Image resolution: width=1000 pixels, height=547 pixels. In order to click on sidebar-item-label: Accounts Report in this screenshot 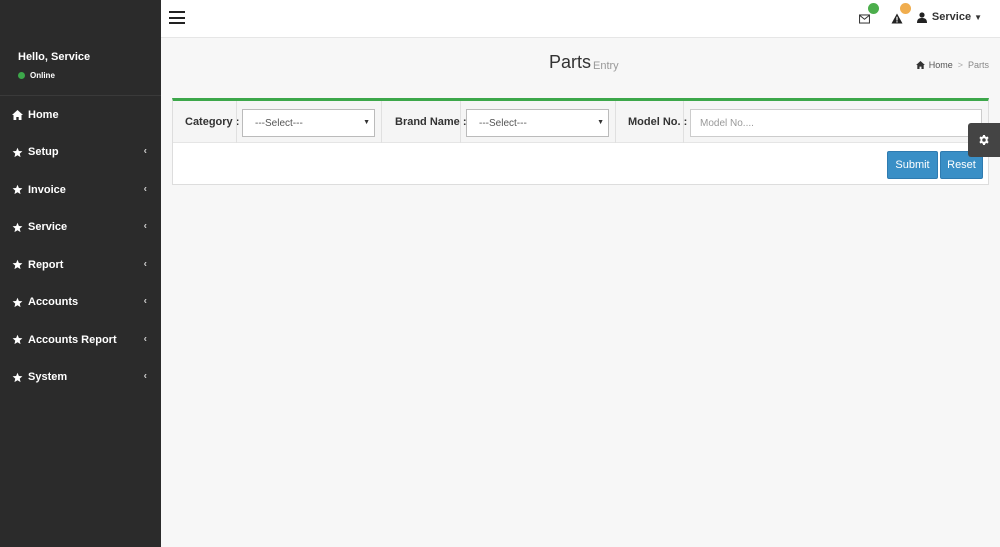, I will do `click(72, 339)`.